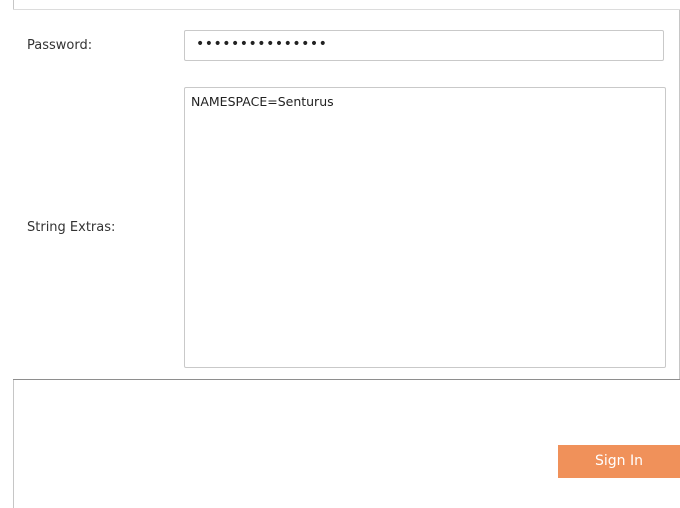  I want to click on sign-in-button: Sign In, so click(619, 461).